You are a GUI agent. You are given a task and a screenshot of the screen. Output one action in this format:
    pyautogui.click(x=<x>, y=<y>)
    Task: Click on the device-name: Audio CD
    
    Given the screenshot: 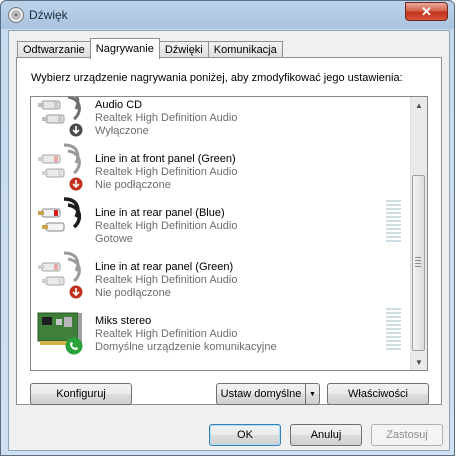 What is the action you would take?
    pyautogui.click(x=119, y=105)
    